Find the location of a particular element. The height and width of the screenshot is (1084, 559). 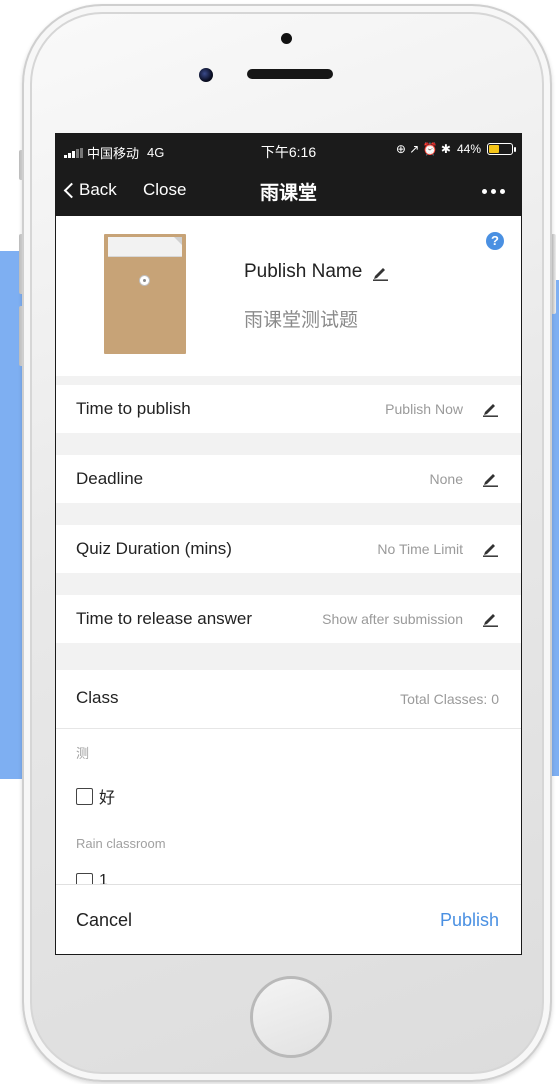

home-button is located at coordinates (291, 1017).